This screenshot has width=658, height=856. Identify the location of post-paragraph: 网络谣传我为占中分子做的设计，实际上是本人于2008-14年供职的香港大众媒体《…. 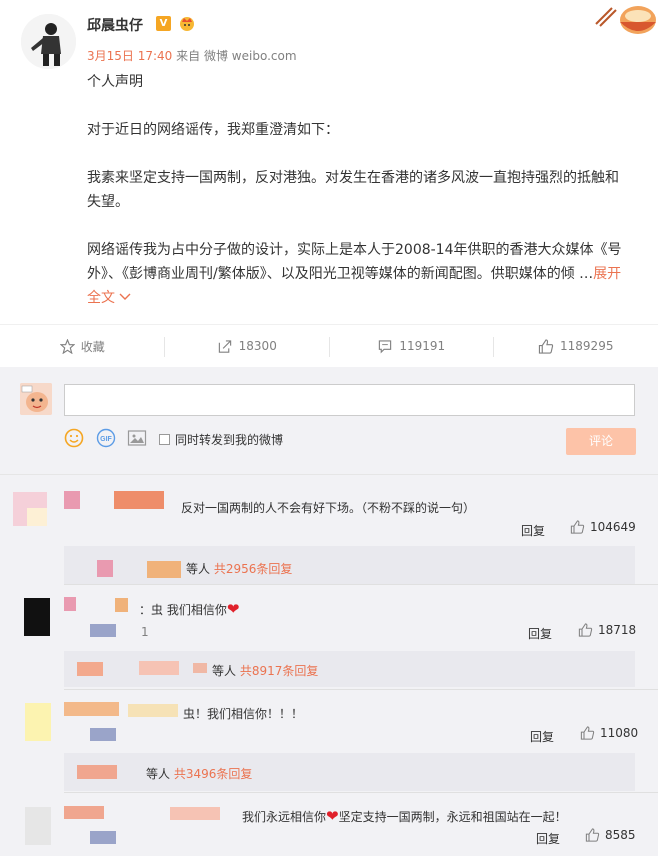
(354, 262).